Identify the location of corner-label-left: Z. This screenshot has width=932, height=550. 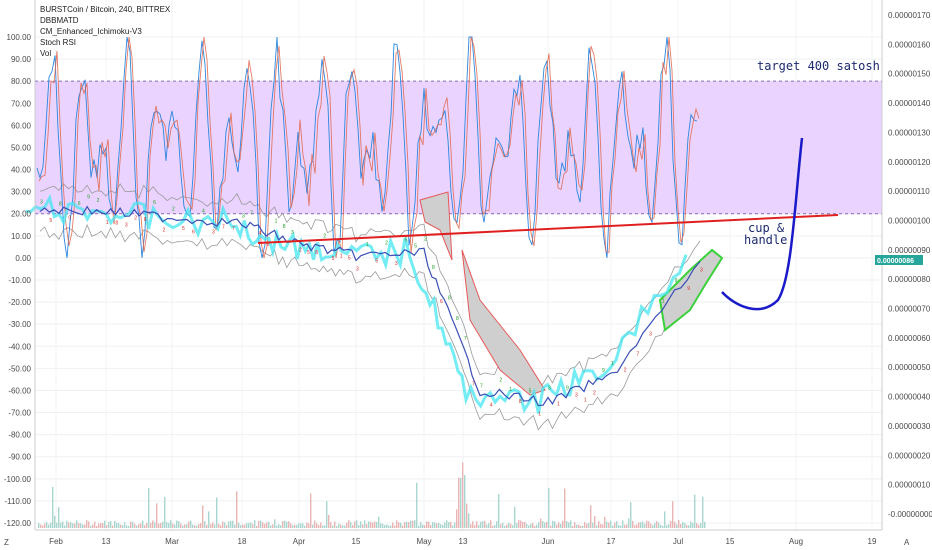
(6, 542).